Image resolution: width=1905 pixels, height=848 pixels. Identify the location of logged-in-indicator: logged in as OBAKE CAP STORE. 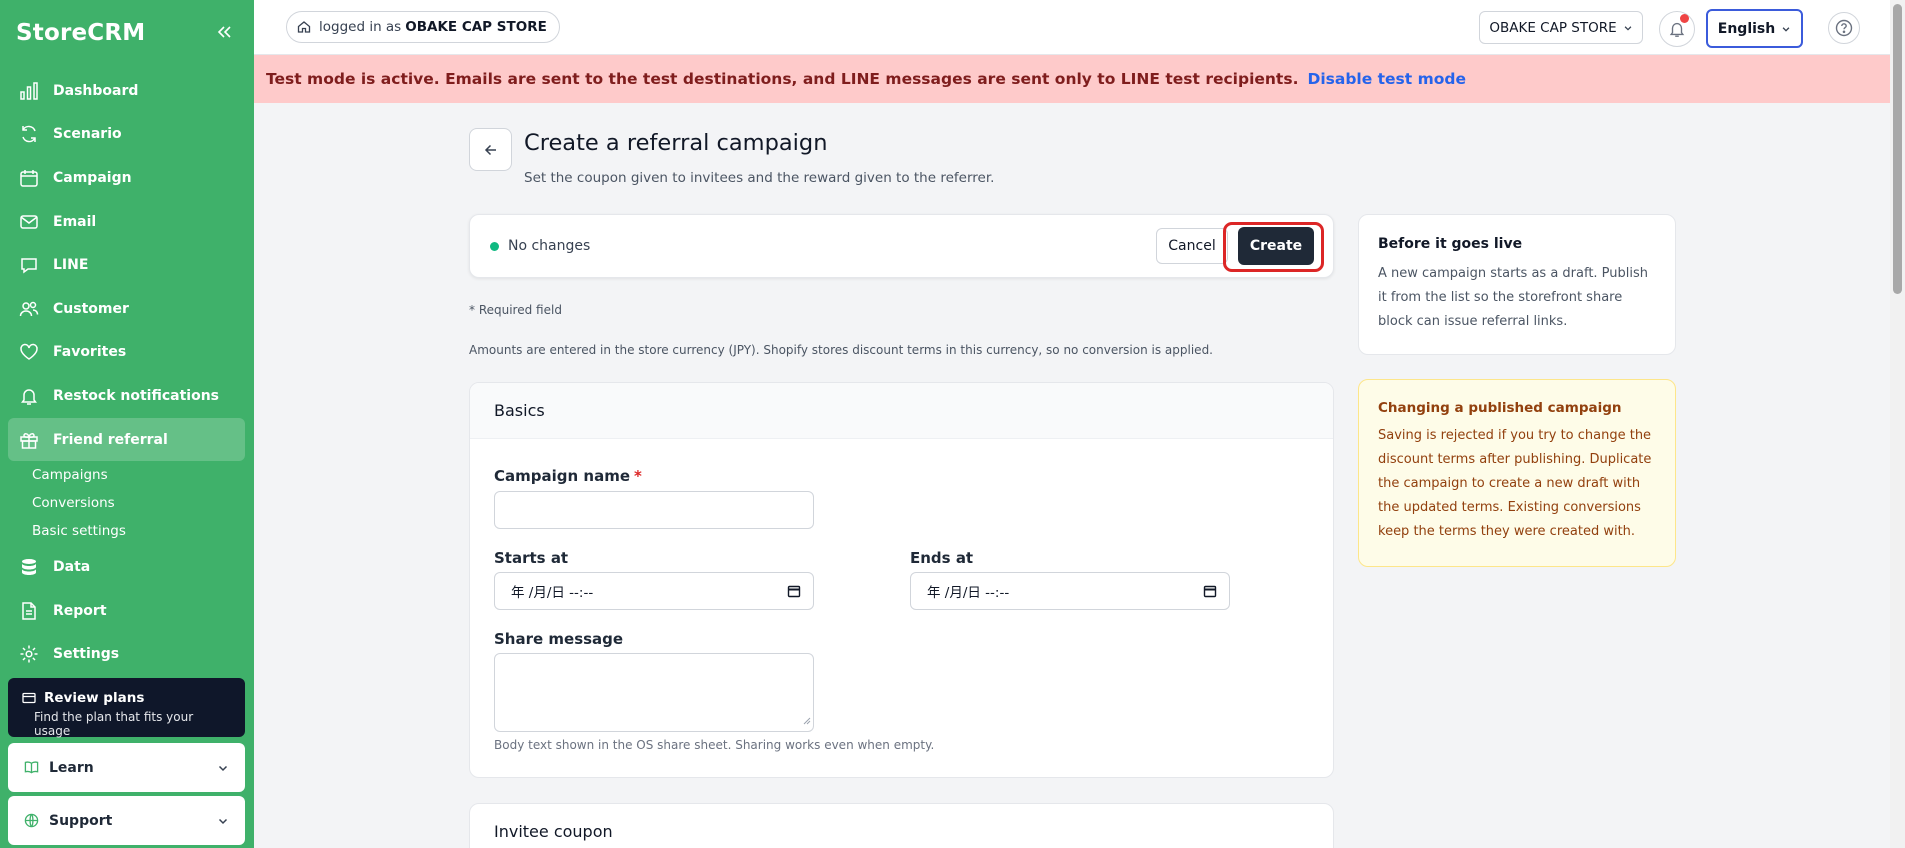
(423, 27).